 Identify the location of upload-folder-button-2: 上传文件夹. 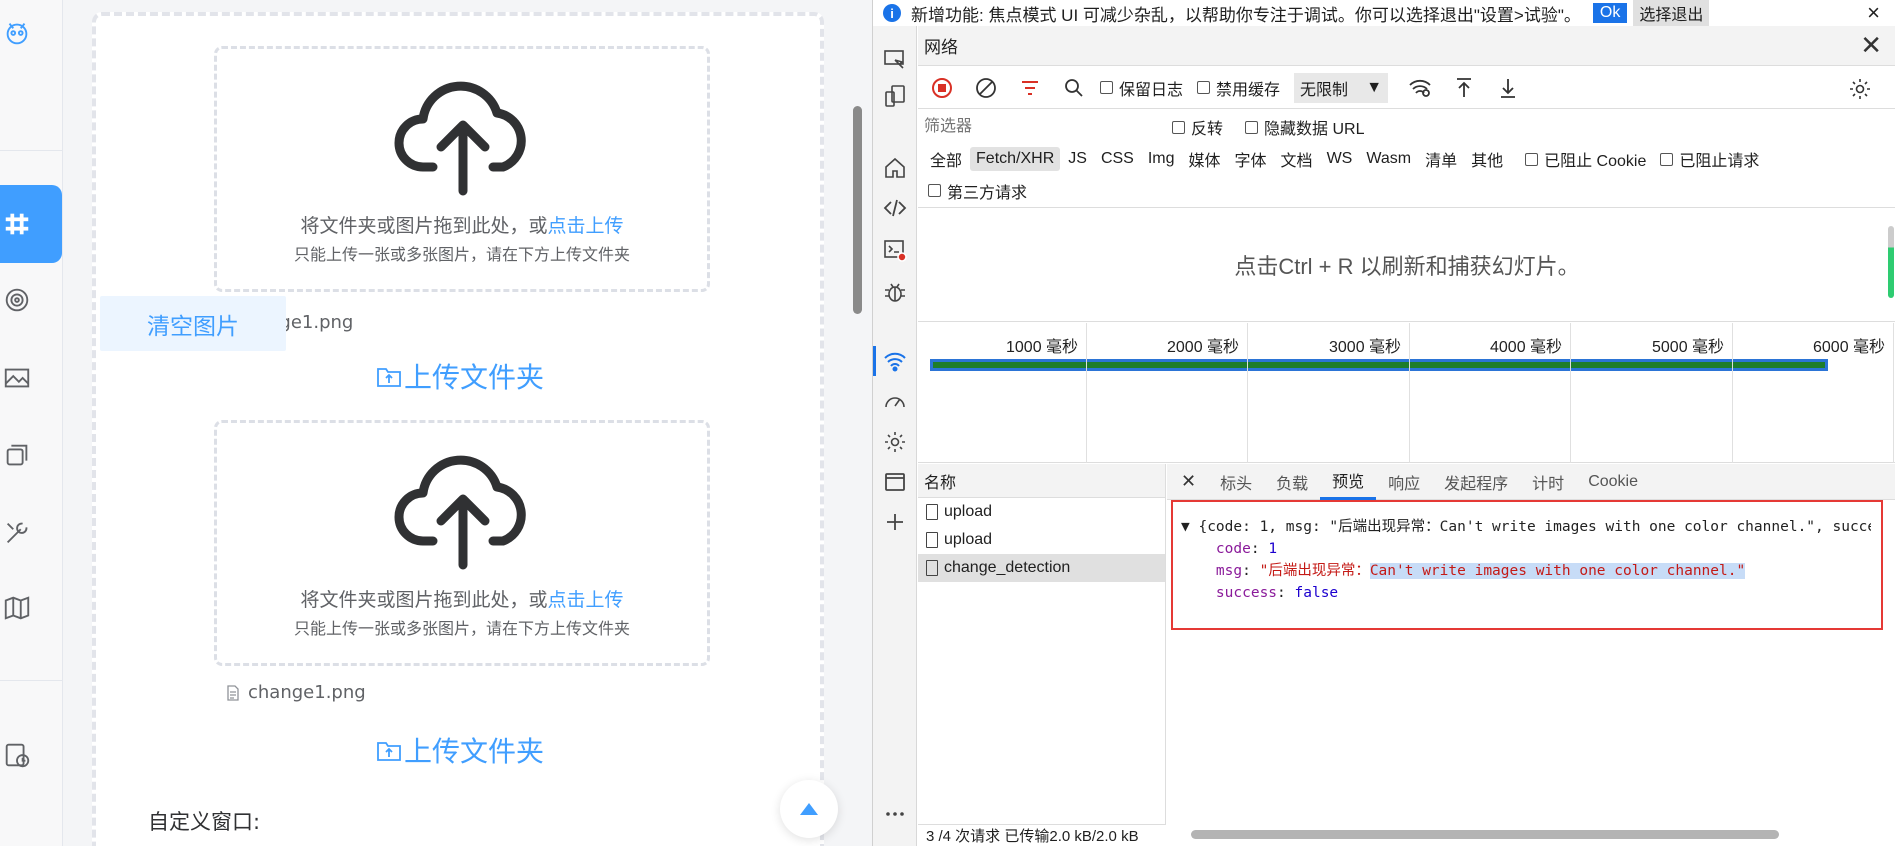
(476, 750).